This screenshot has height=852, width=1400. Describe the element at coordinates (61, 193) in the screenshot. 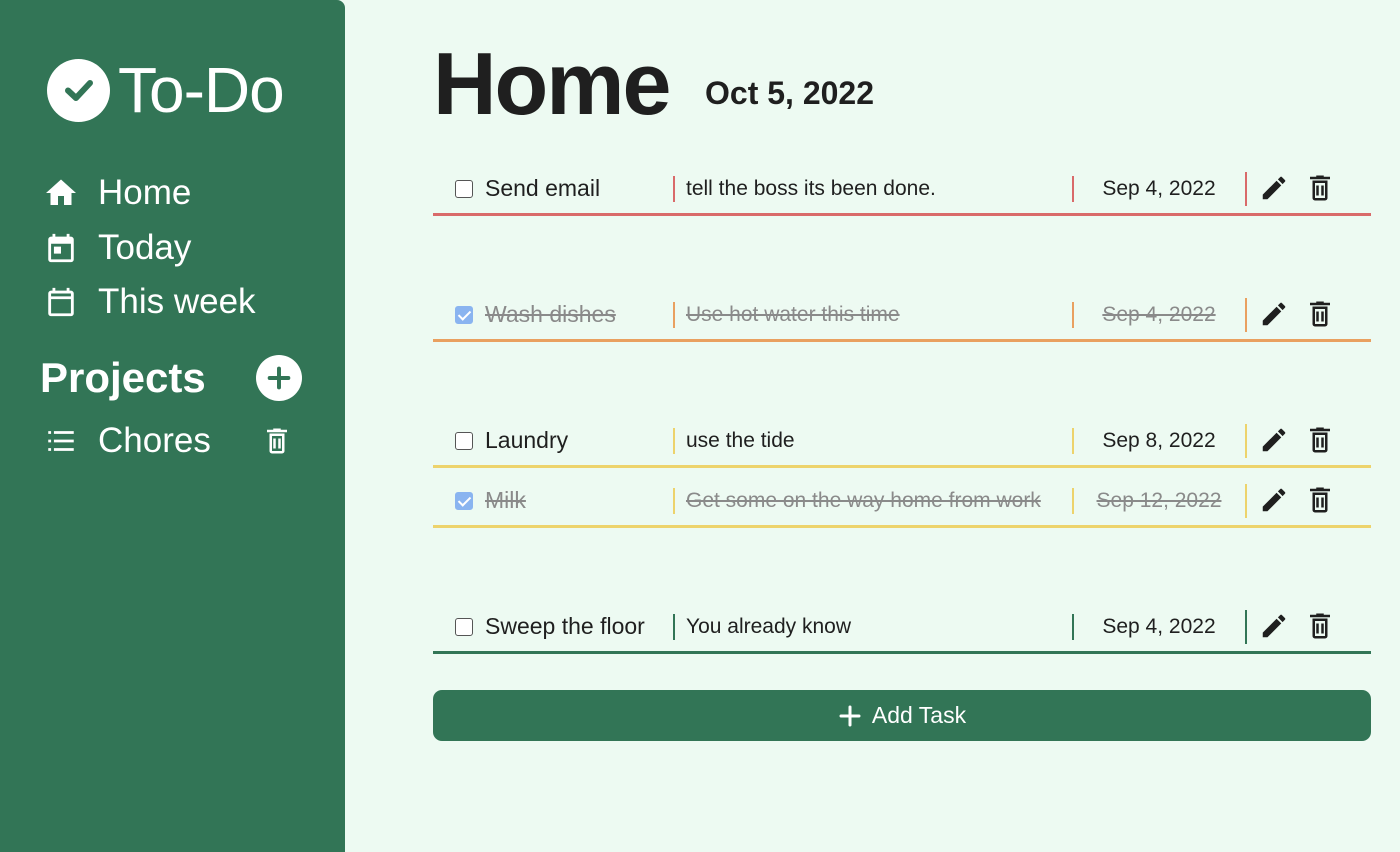

I see `home-icon` at that location.